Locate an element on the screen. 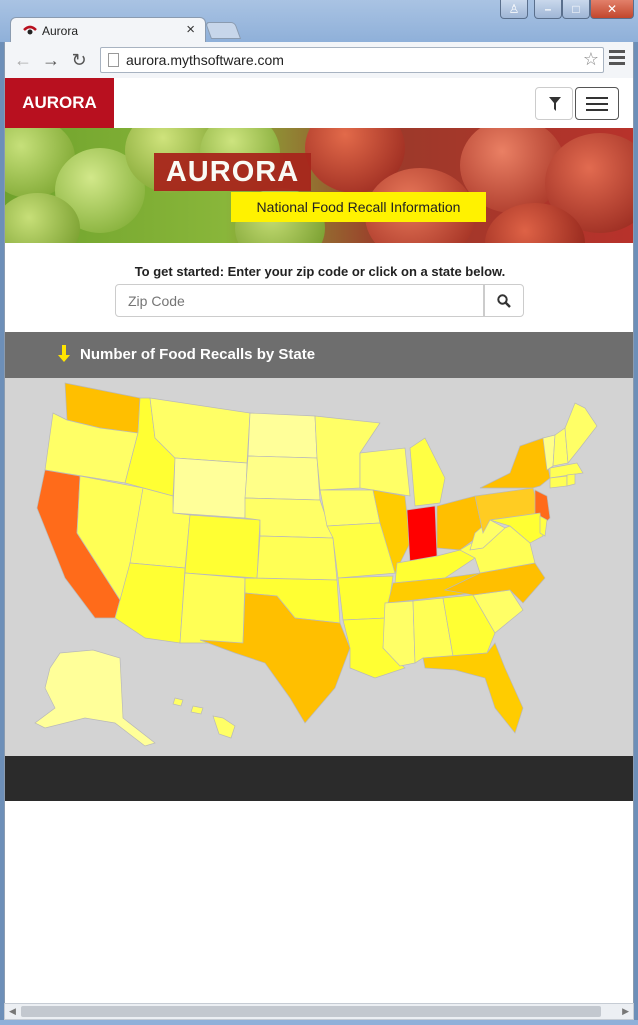 Image resolution: width=638 pixels, height=1025 pixels. state-mi is located at coordinates (427, 472).